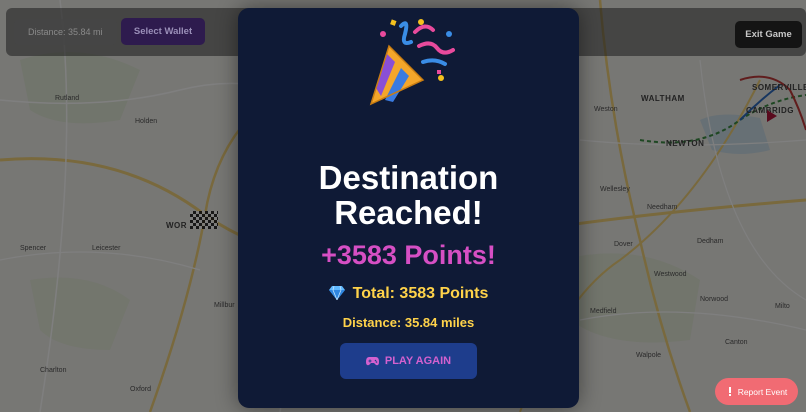  I want to click on report-event-button: Report Event, so click(756, 391).